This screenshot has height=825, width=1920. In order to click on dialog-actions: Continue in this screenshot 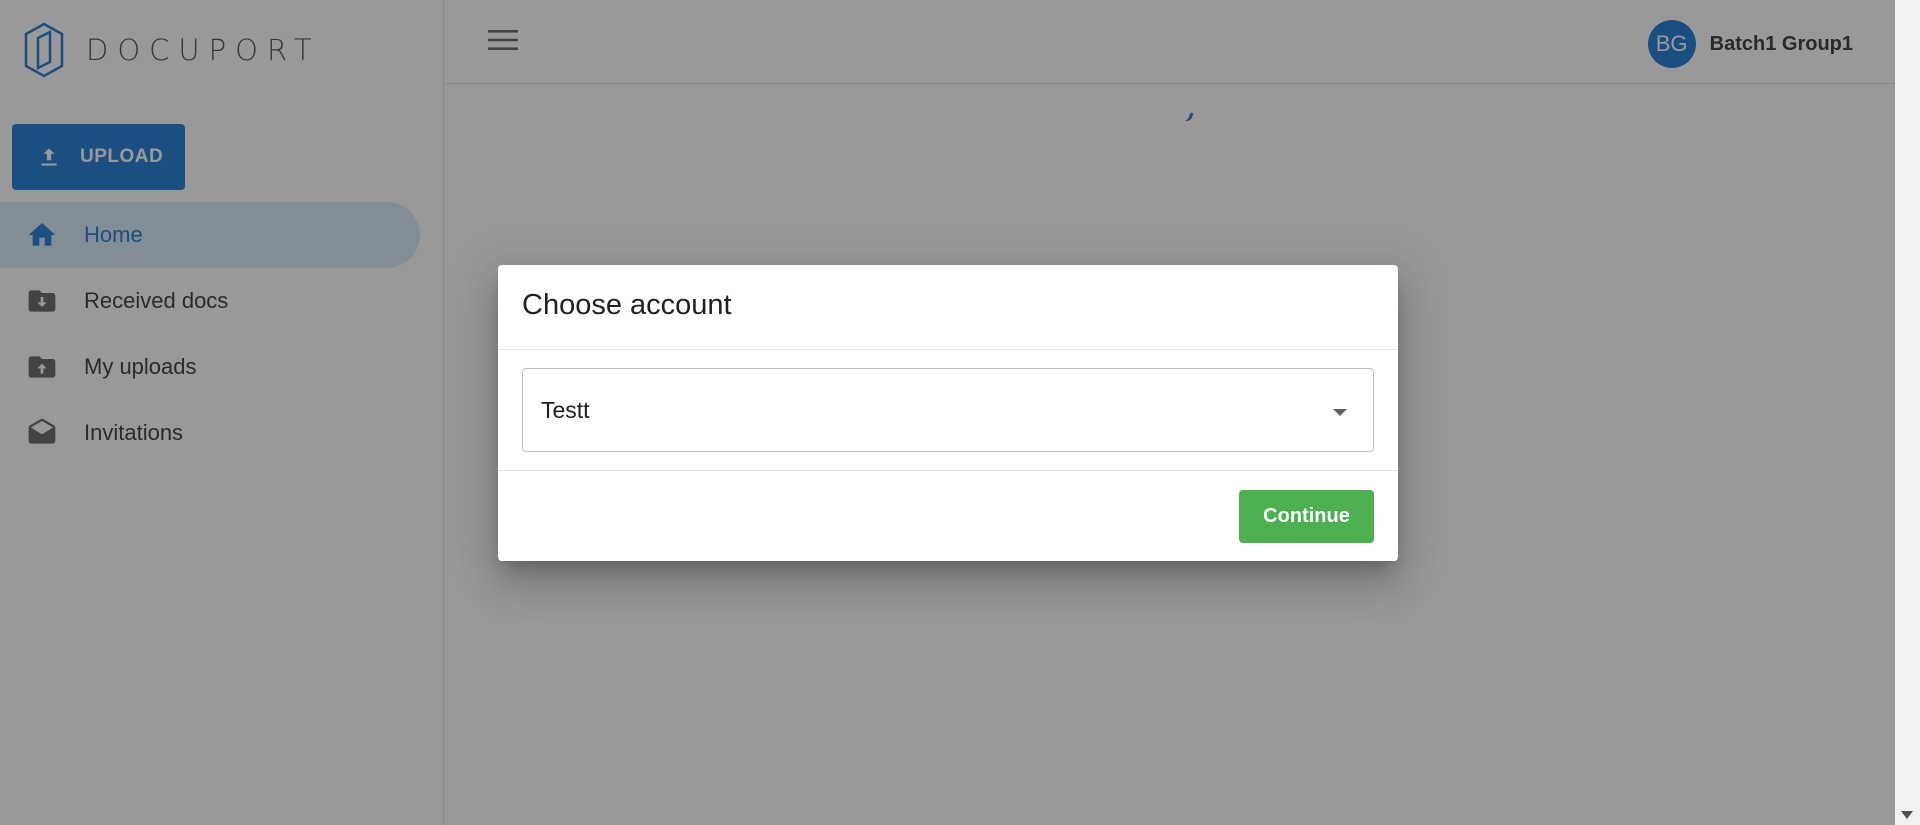, I will do `click(948, 516)`.